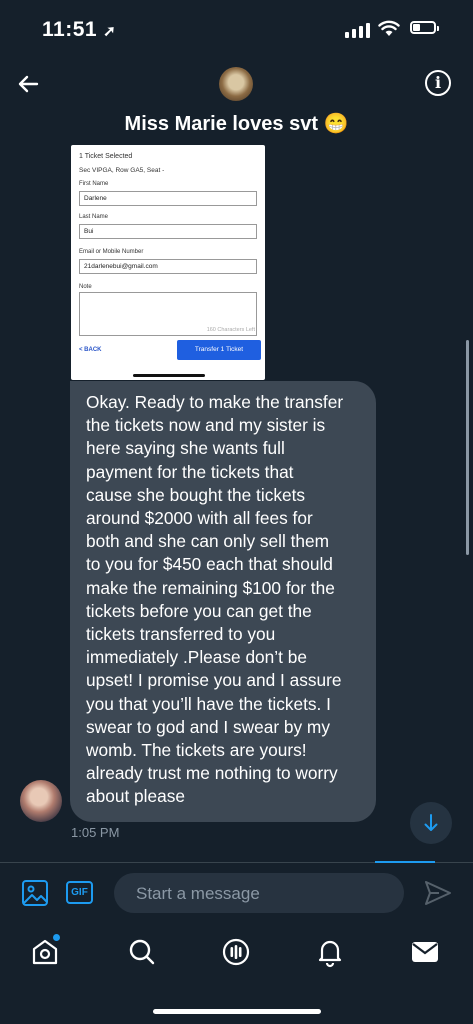  I want to click on email-field: 21darlenebui@gmail.com, so click(168, 266).